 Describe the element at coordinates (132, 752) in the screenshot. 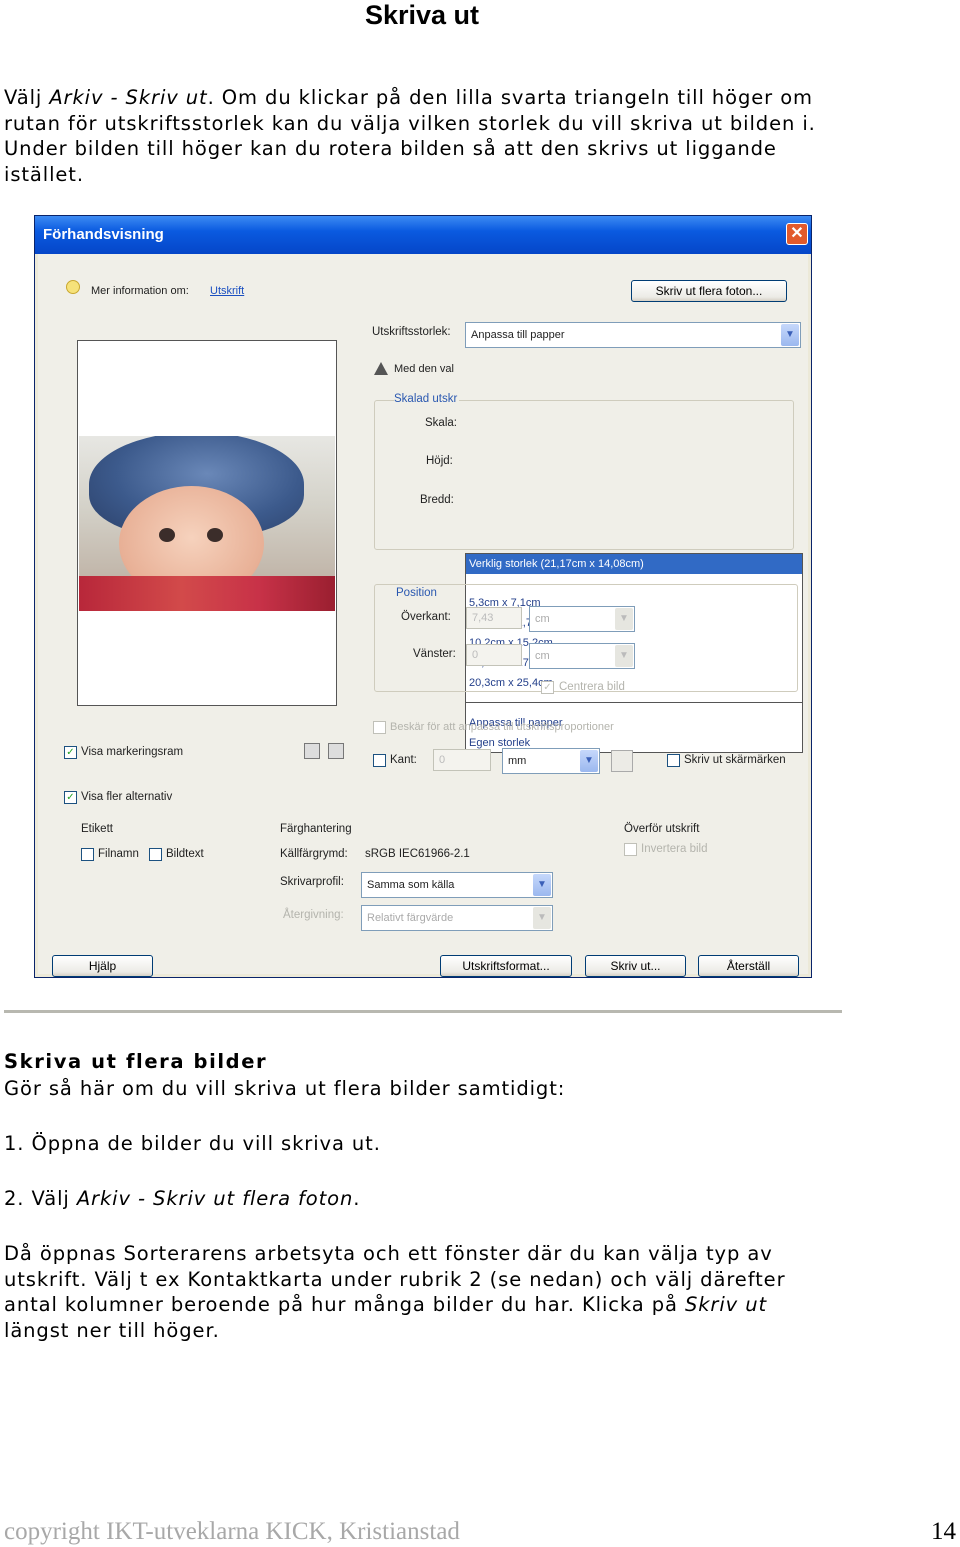

I see `show-frame-label: Visa markeringsram` at that location.